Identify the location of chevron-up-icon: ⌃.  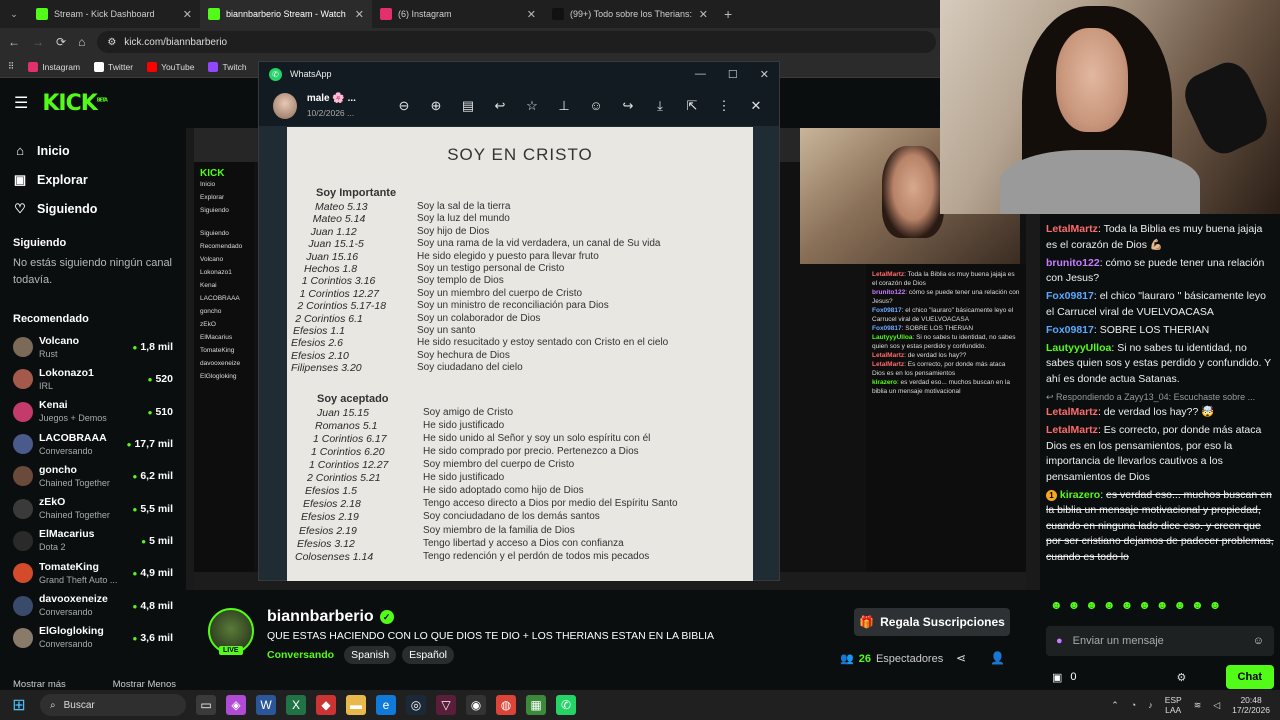
(1115, 705).